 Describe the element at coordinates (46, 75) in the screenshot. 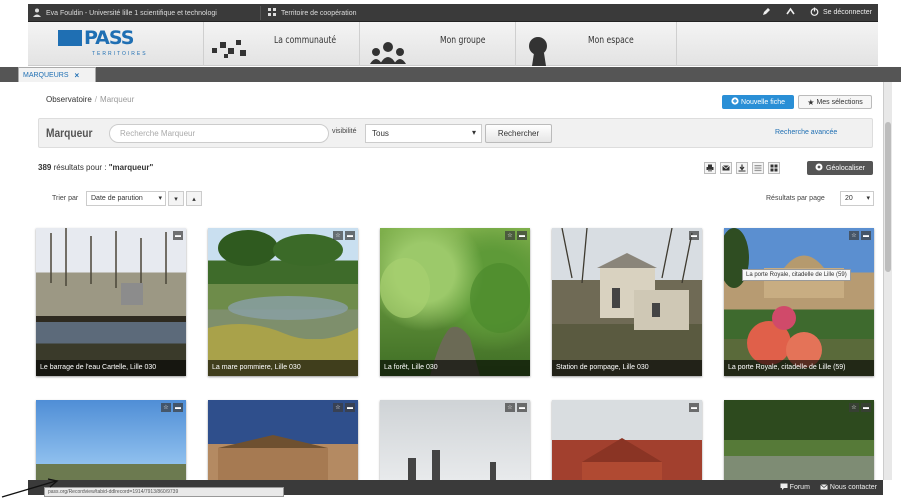

I see `tab-markers-label: MARQUEURS` at that location.